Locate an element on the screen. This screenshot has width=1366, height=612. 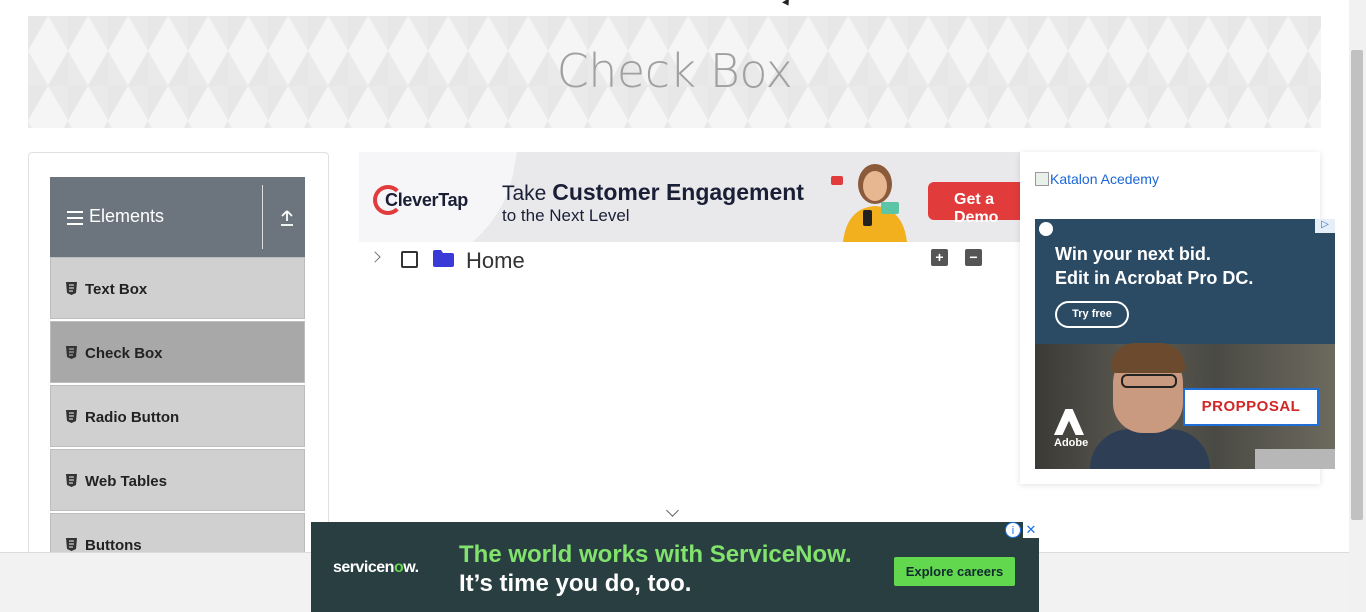
collapse-all-button: − is located at coordinates (973, 257).